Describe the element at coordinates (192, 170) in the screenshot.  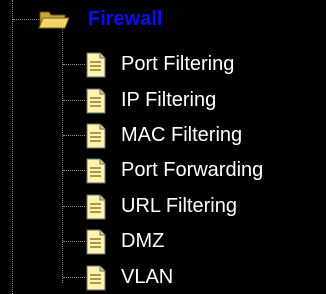
I see `tree-item-label: Port Forwarding` at that location.